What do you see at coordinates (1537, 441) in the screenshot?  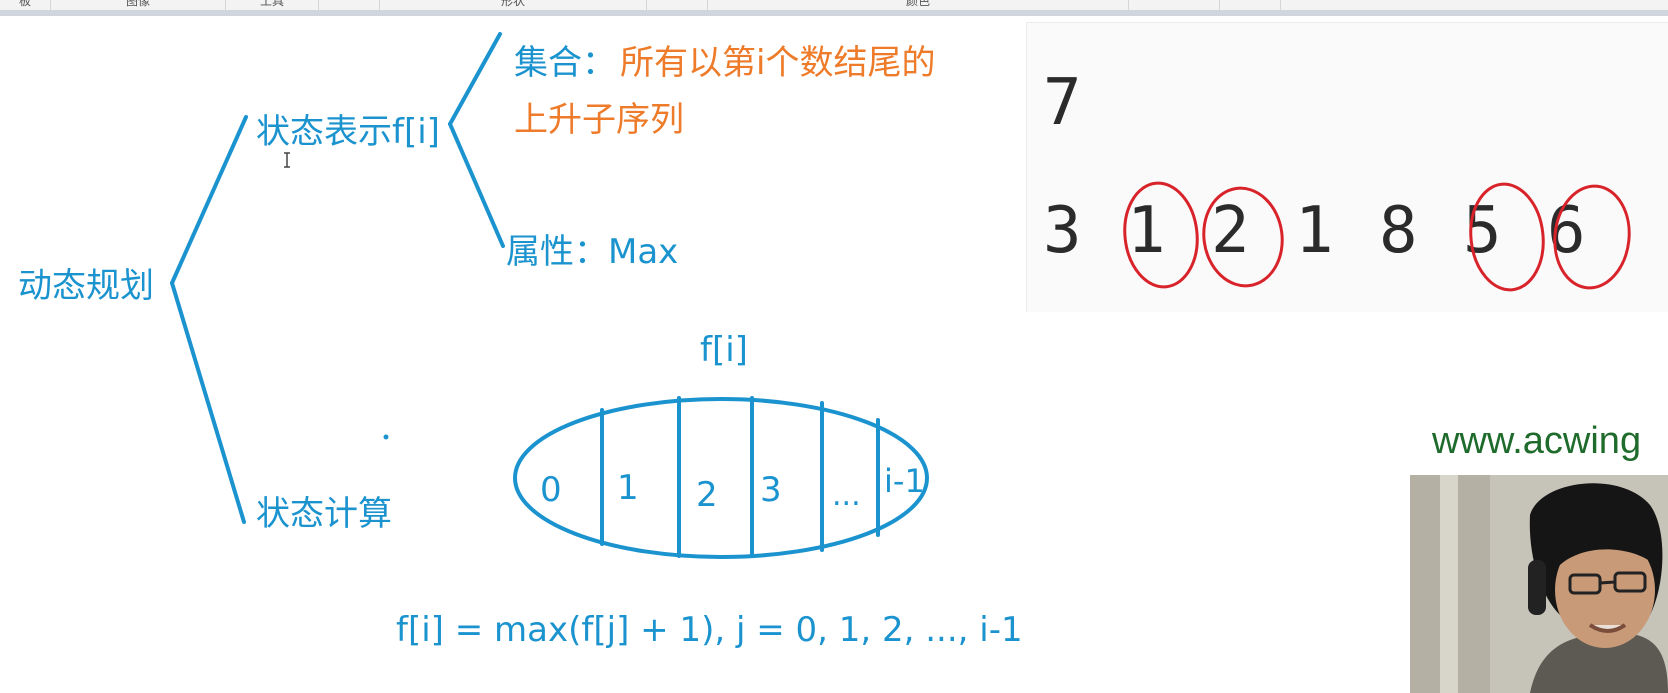 I see `site-watermark: www.acwing` at bounding box center [1537, 441].